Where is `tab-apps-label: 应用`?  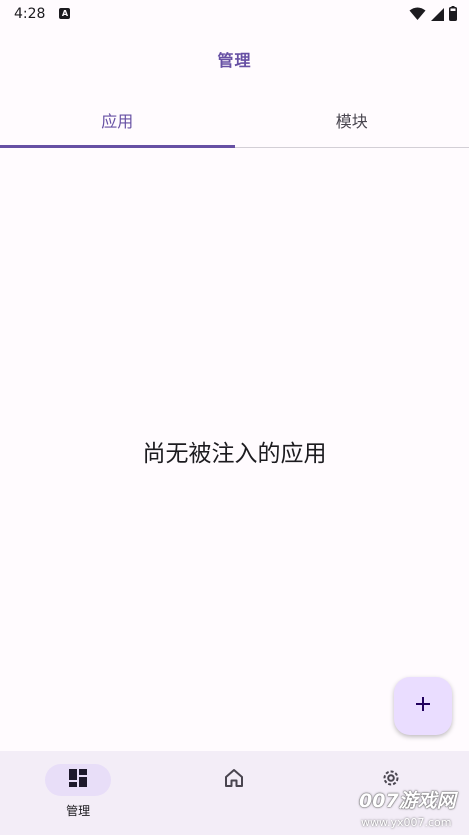 tab-apps-label: 应用 is located at coordinates (117, 121).